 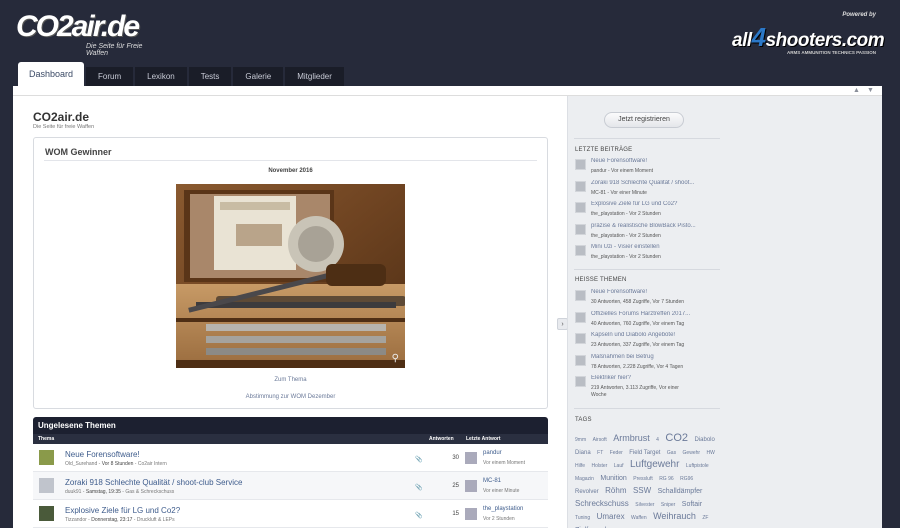 What do you see at coordinates (600, 440) in the screenshot?
I see `tag-link: Airsoft` at bounding box center [600, 440].